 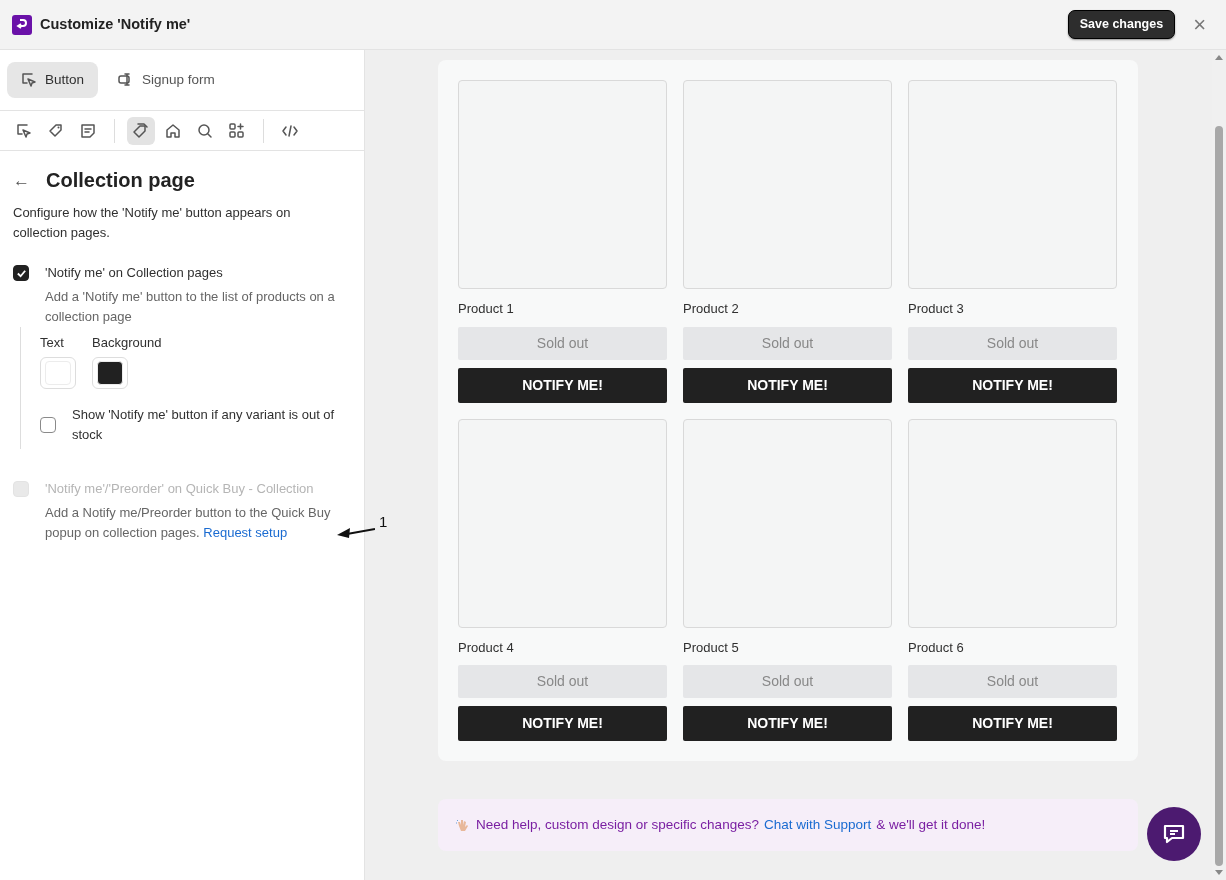 I want to click on section-description: Configure how the 'Notify me' button appears on collection pages., so click(x=152, y=223).